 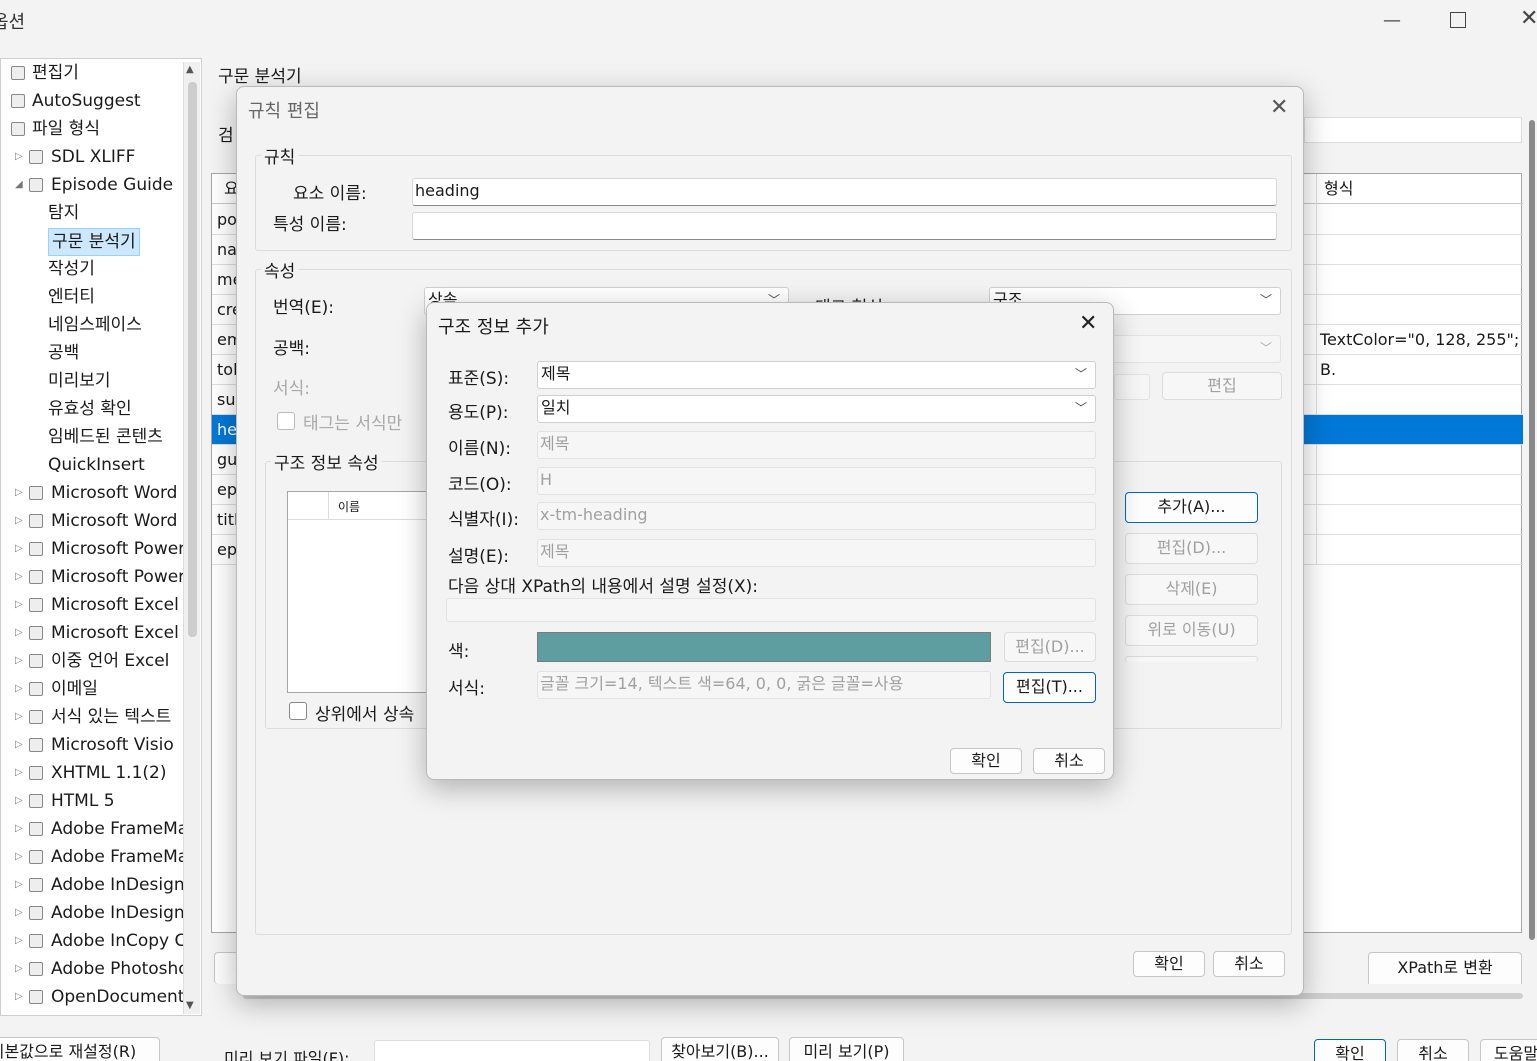 What do you see at coordinates (93, 101) in the screenshot?
I see `tree-item: AutoSuggest` at bounding box center [93, 101].